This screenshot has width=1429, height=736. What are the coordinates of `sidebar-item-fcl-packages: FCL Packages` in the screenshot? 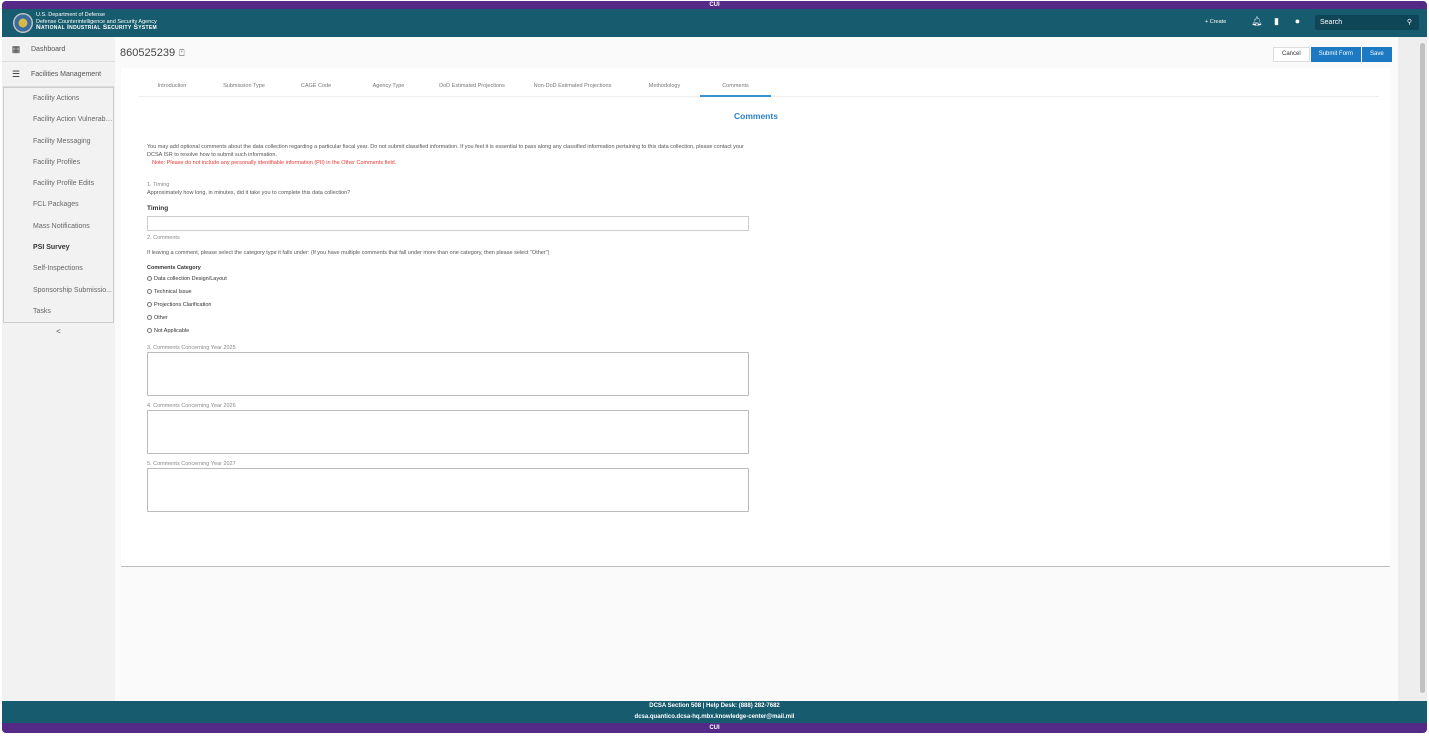 It's located at (58, 204).